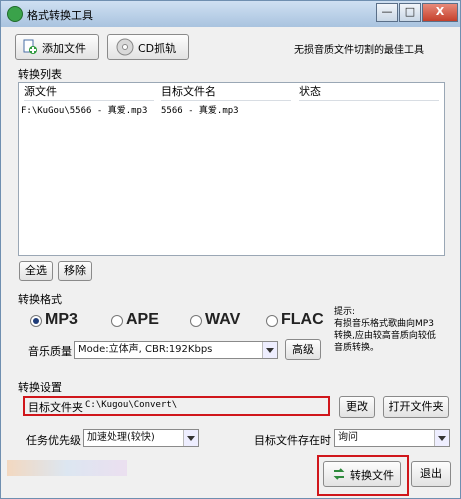 The image size is (461, 499). I want to click on convert-button: 转换文件, so click(362, 474).